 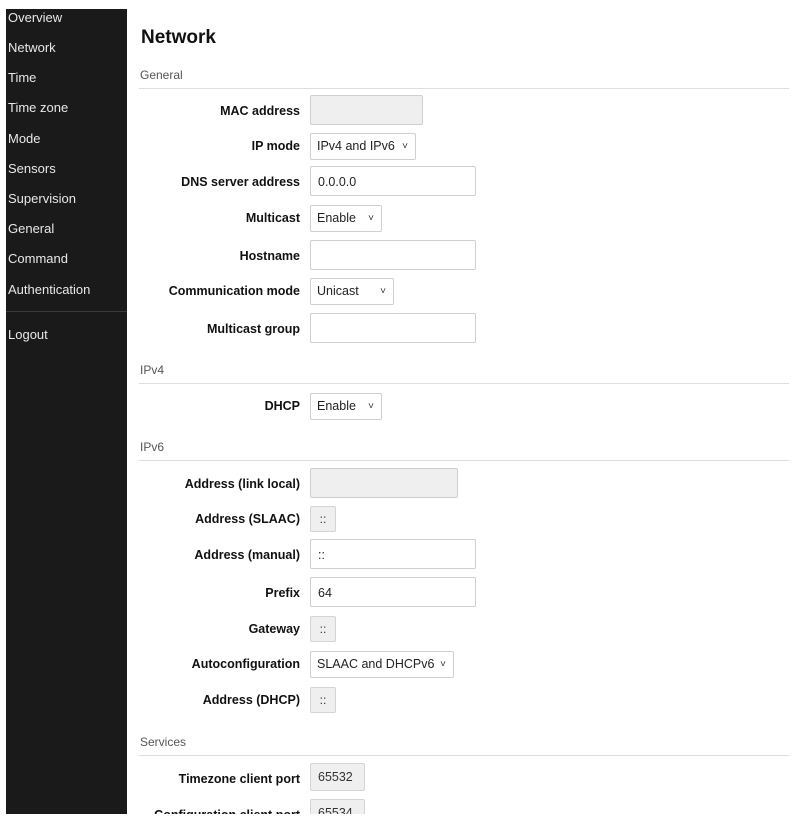 I want to click on sidebar-item-time-zone: Time zone, so click(x=66, y=108).